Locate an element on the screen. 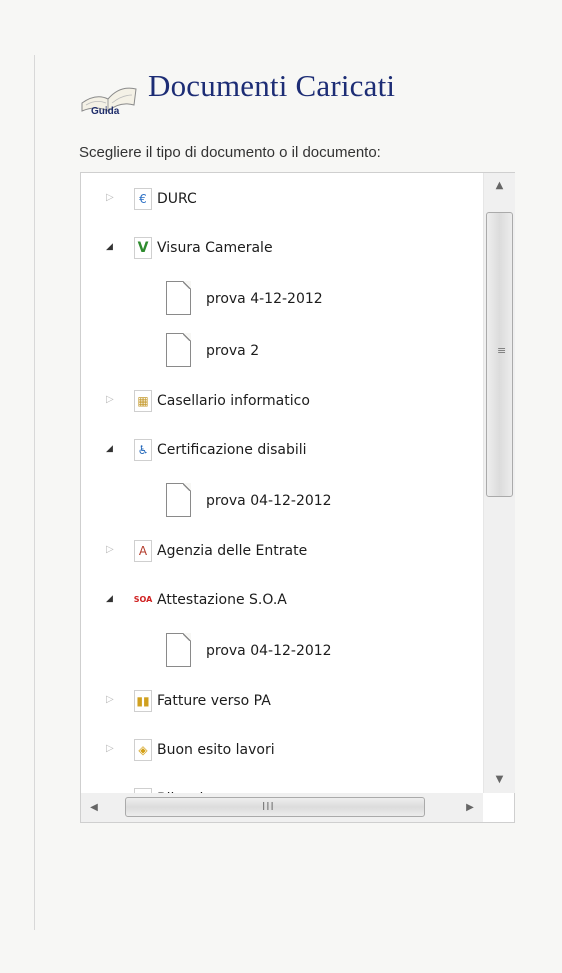  tree-category-item: ▷ ▦ Casellario informatico is located at coordinates (281, 402).